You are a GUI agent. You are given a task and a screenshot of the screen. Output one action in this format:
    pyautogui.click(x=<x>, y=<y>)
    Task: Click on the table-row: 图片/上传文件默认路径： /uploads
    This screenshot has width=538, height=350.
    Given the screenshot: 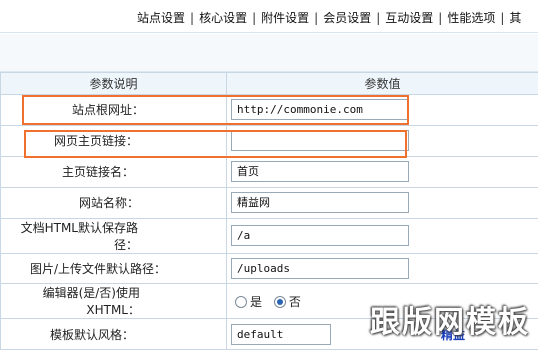 What is the action you would take?
    pyautogui.click(x=269, y=268)
    